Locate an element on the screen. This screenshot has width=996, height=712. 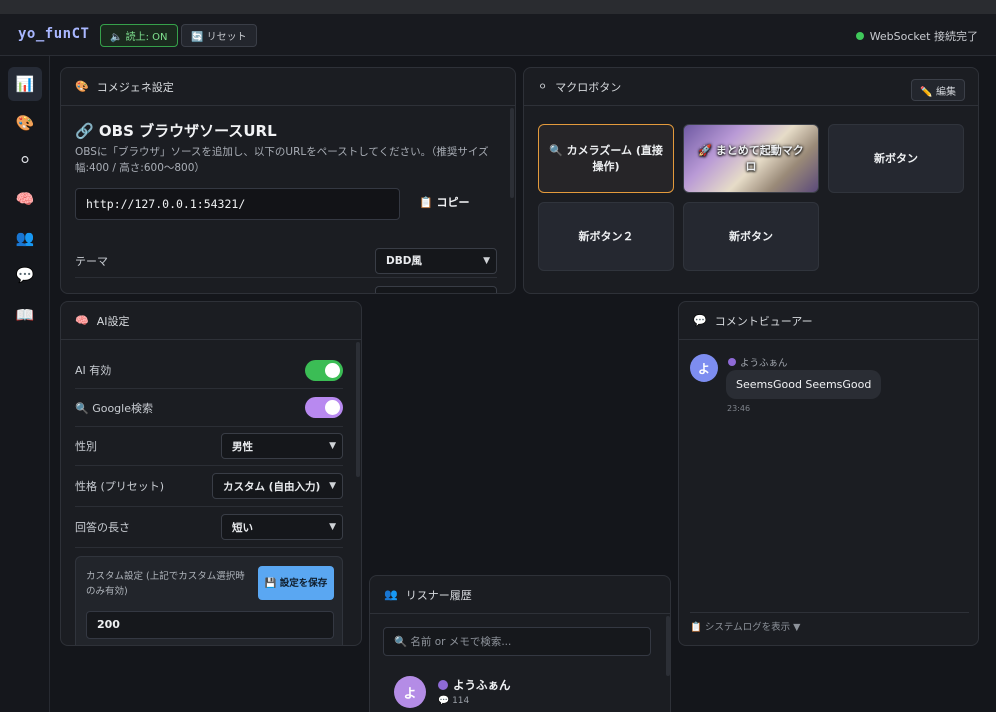
sidebar-item-listeners: 👥 is located at coordinates (25, 238).